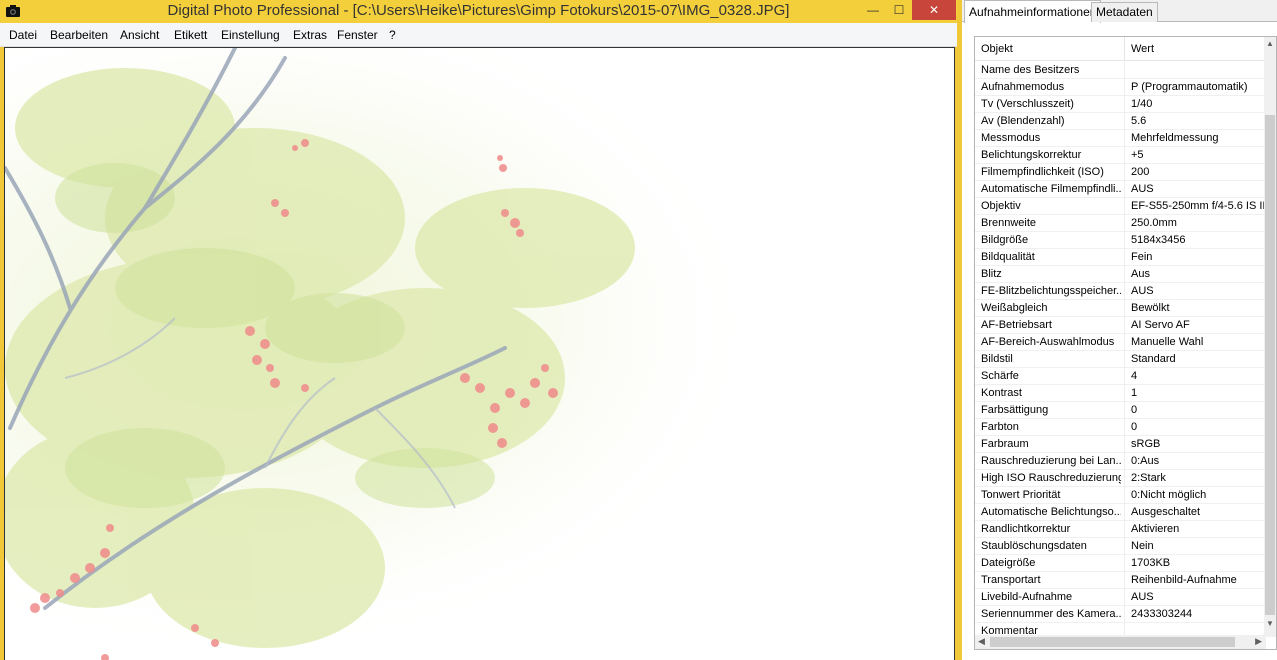  I want to click on menu-einstellung: Einstellung, so click(250, 35).